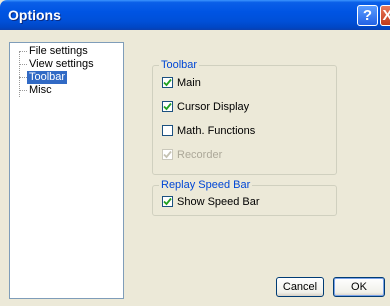 This screenshot has width=390, height=306. Describe the element at coordinates (200, 154) in the screenshot. I see `recorder-label: Recorder` at that location.